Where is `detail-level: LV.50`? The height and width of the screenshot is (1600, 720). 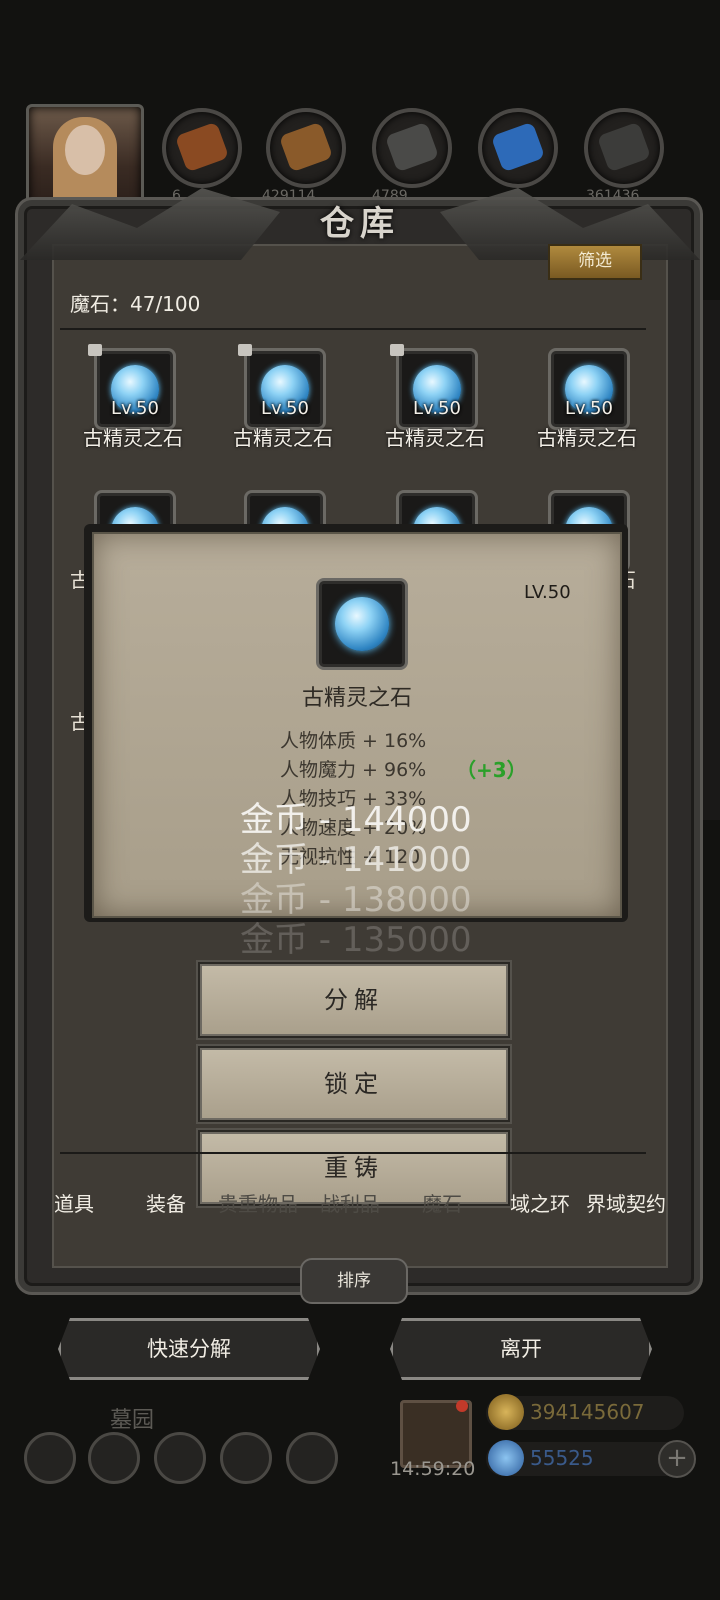
detail-level: LV.50 is located at coordinates (547, 592).